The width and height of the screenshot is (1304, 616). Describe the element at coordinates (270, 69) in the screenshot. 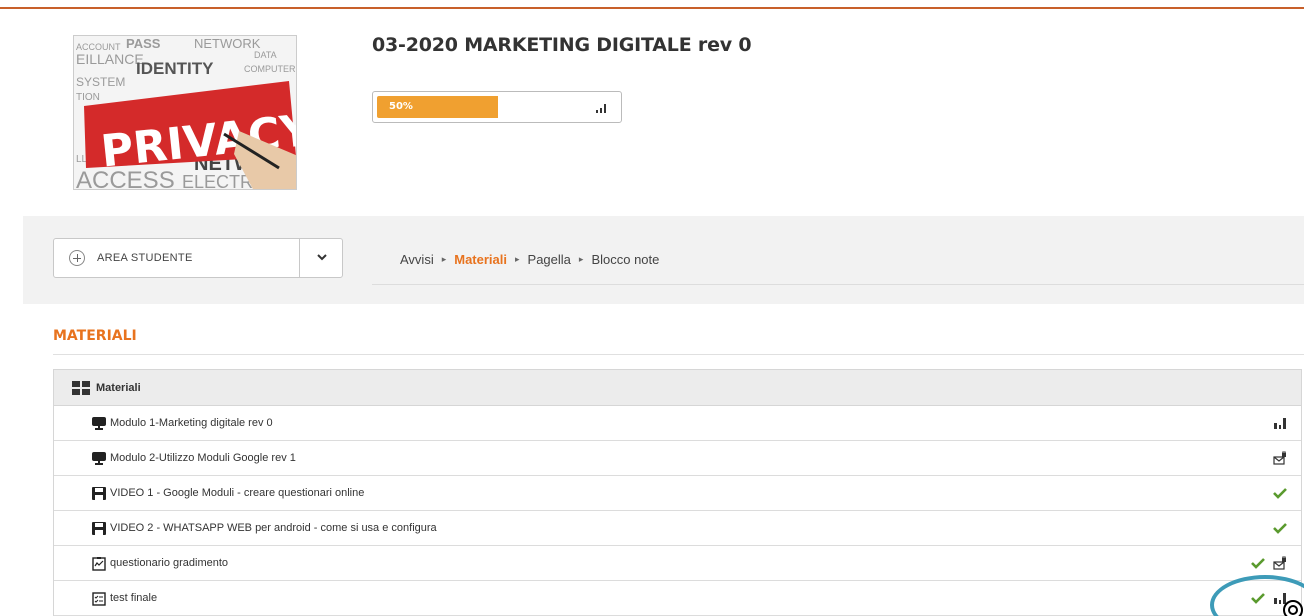

I see `svg-text: COMPUTER` at that location.